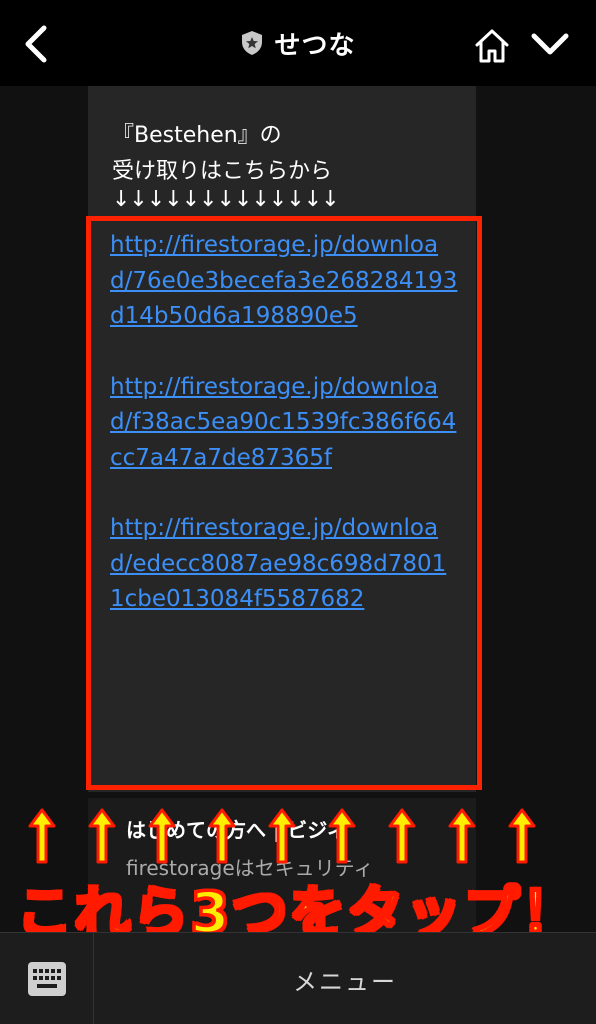 This screenshot has width=596, height=1024. Describe the element at coordinates (222, 171) in the screenshot. I see `message-line-2: 受け取りはこちらから` at that location.